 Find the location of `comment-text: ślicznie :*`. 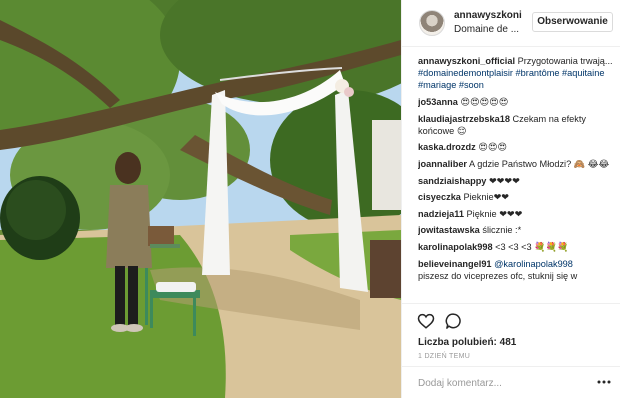

comment-text: ślicznie :* is located at coordinates (500, 230).